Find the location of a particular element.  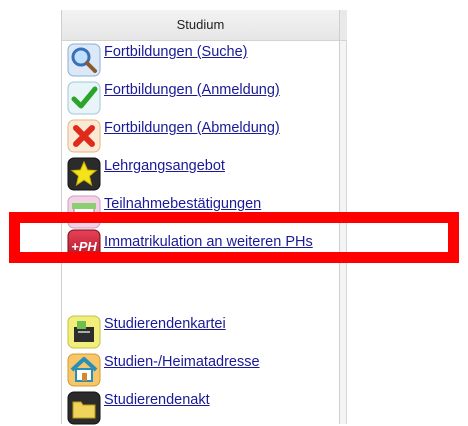

menu-link-fortbildungen-suche: Fortbildungen (Suche) is located at coordinates (175, 52).